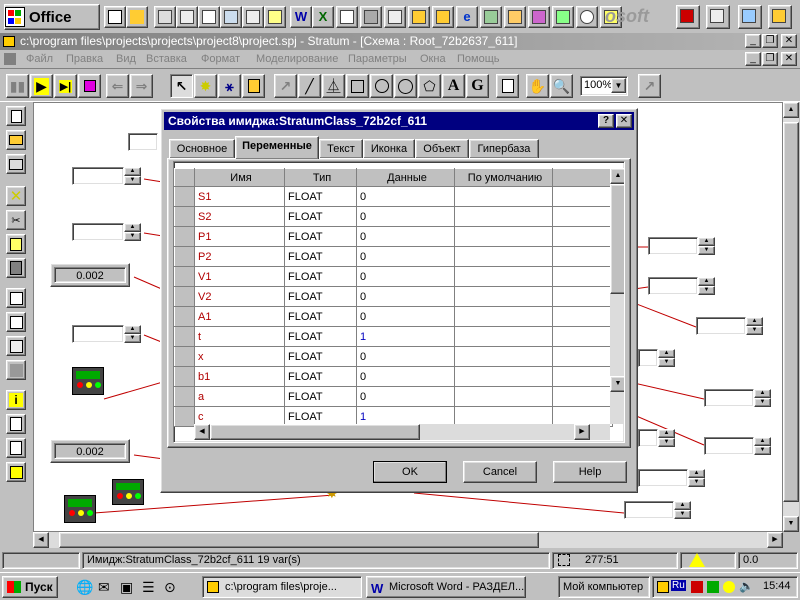  What do you see at coordinates (41, 540) in the screenshot?
I see `scroll-left-arrow: ◀` at bounding box center [41, 540].